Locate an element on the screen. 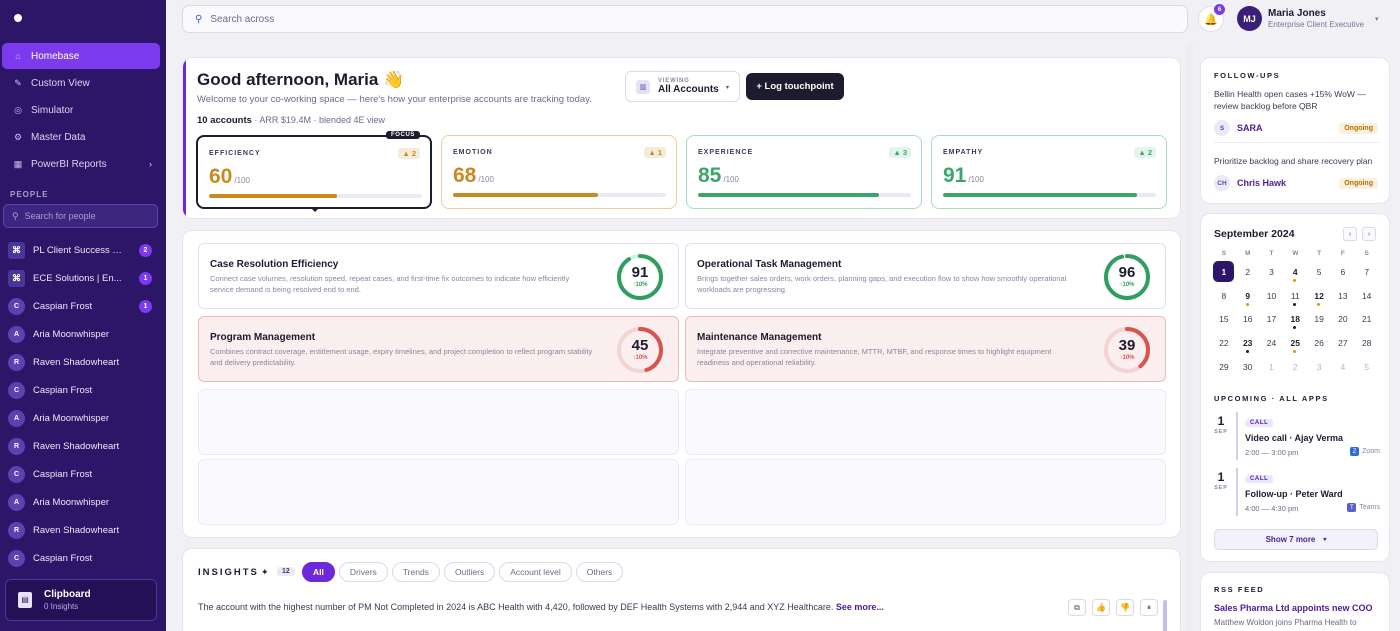  kpi-card-efficiency: FOCUS EFFICIENCY ▲ 2 60/100 is located at coordinates (314, 171).